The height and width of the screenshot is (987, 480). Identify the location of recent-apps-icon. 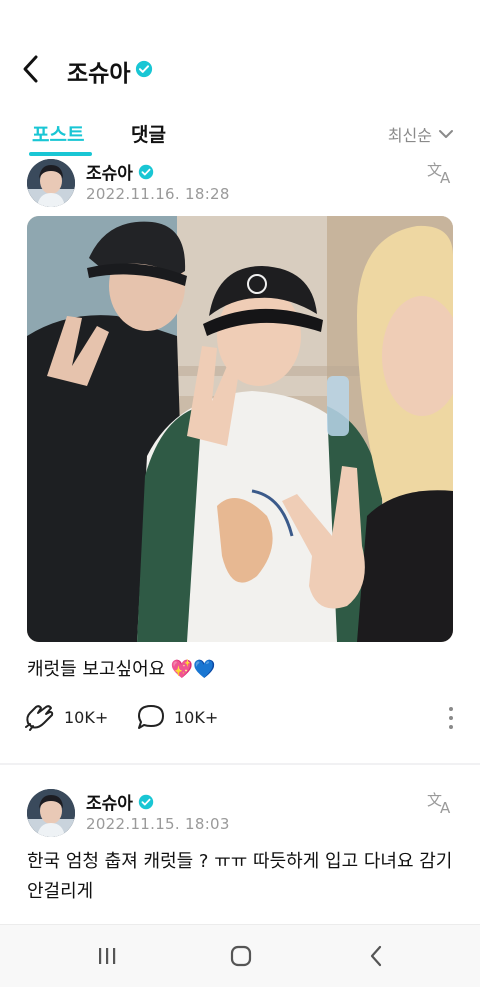
(107, 956).